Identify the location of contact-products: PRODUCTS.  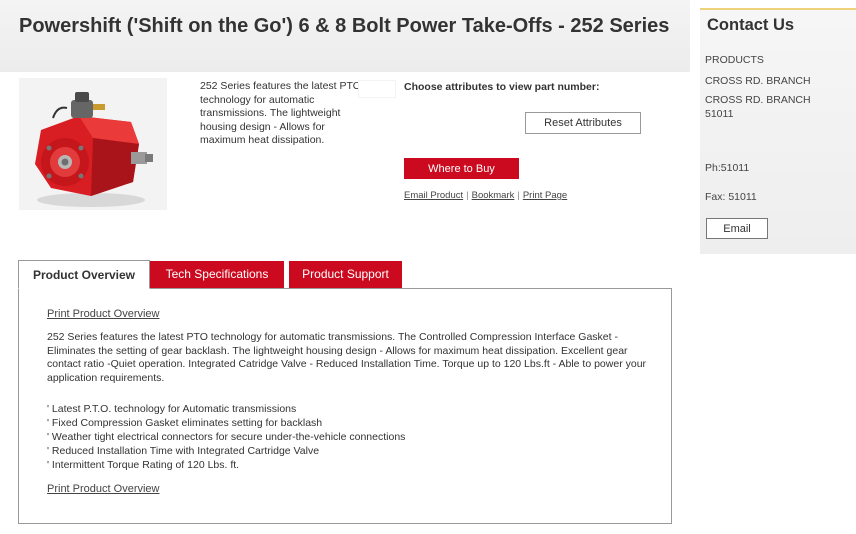
(734, 60).